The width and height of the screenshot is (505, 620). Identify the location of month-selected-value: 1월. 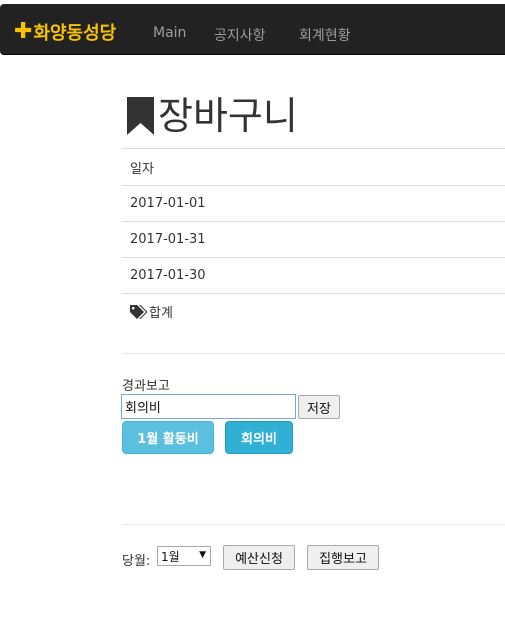
(170, 556).